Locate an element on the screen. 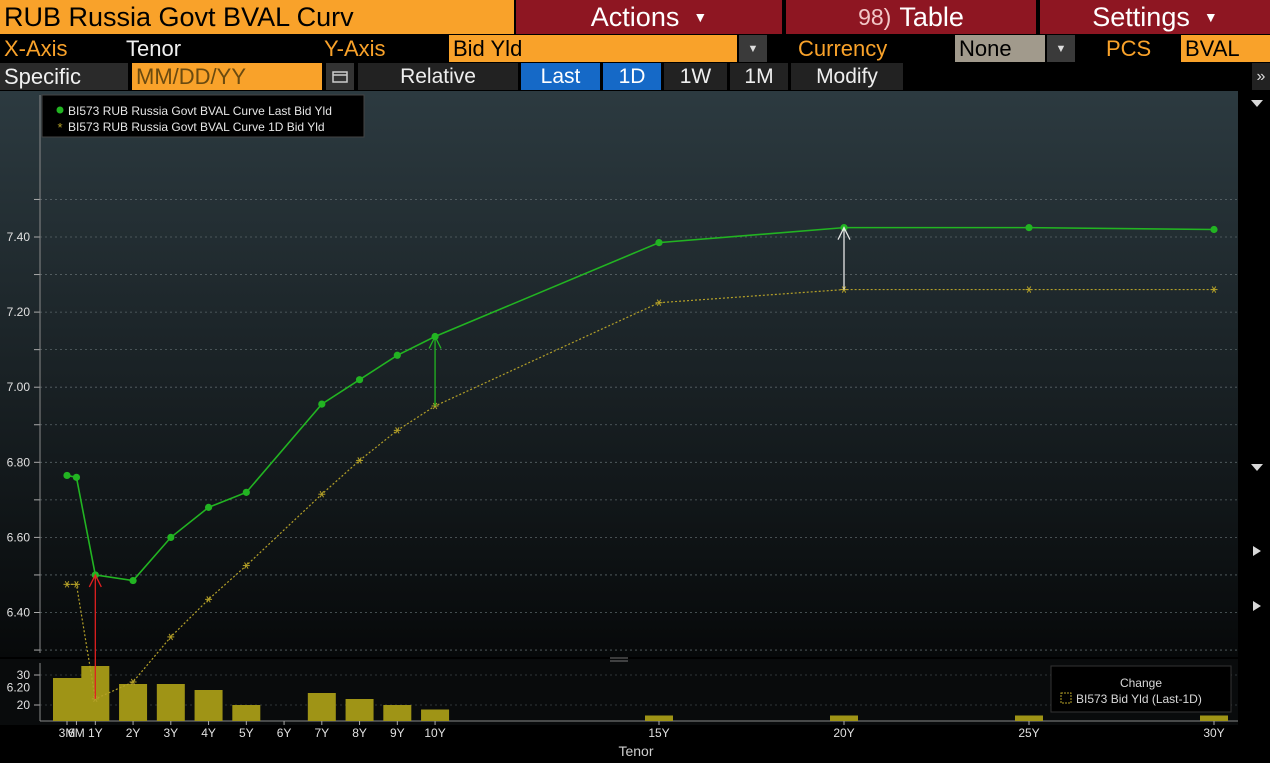 The image size is (1270, 763). y-axis-field: Bid Yld is located at coordinates (593, 48).